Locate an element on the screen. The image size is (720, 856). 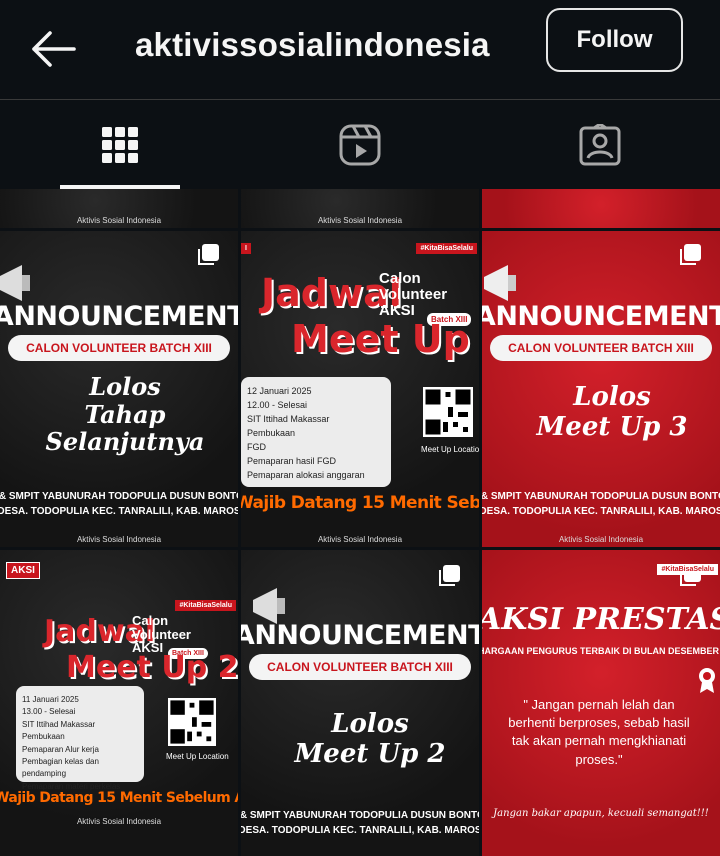
script-line: Meet Up 3 is located at coordinates (612, 426).